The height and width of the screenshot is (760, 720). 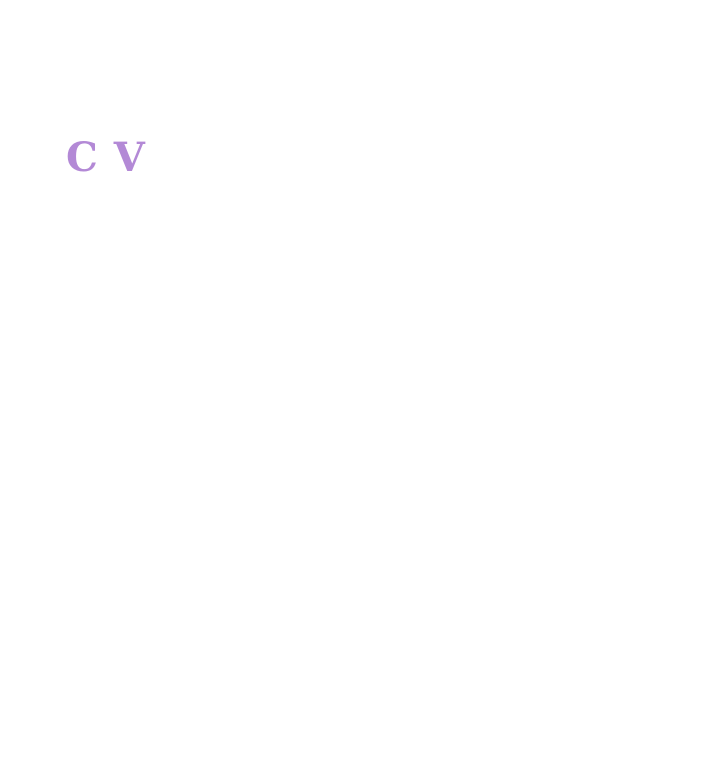 I want to click on cv-heading: C V, so click(x=106, y=157).